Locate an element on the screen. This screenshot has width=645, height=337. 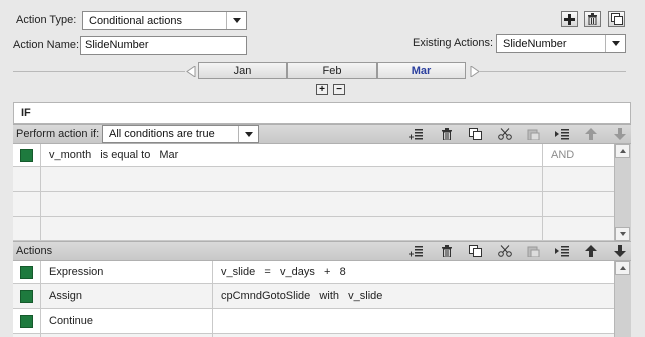
action-row: Assign cpCmndGotoSlide with v_slide is located at coordinates (313, 296).